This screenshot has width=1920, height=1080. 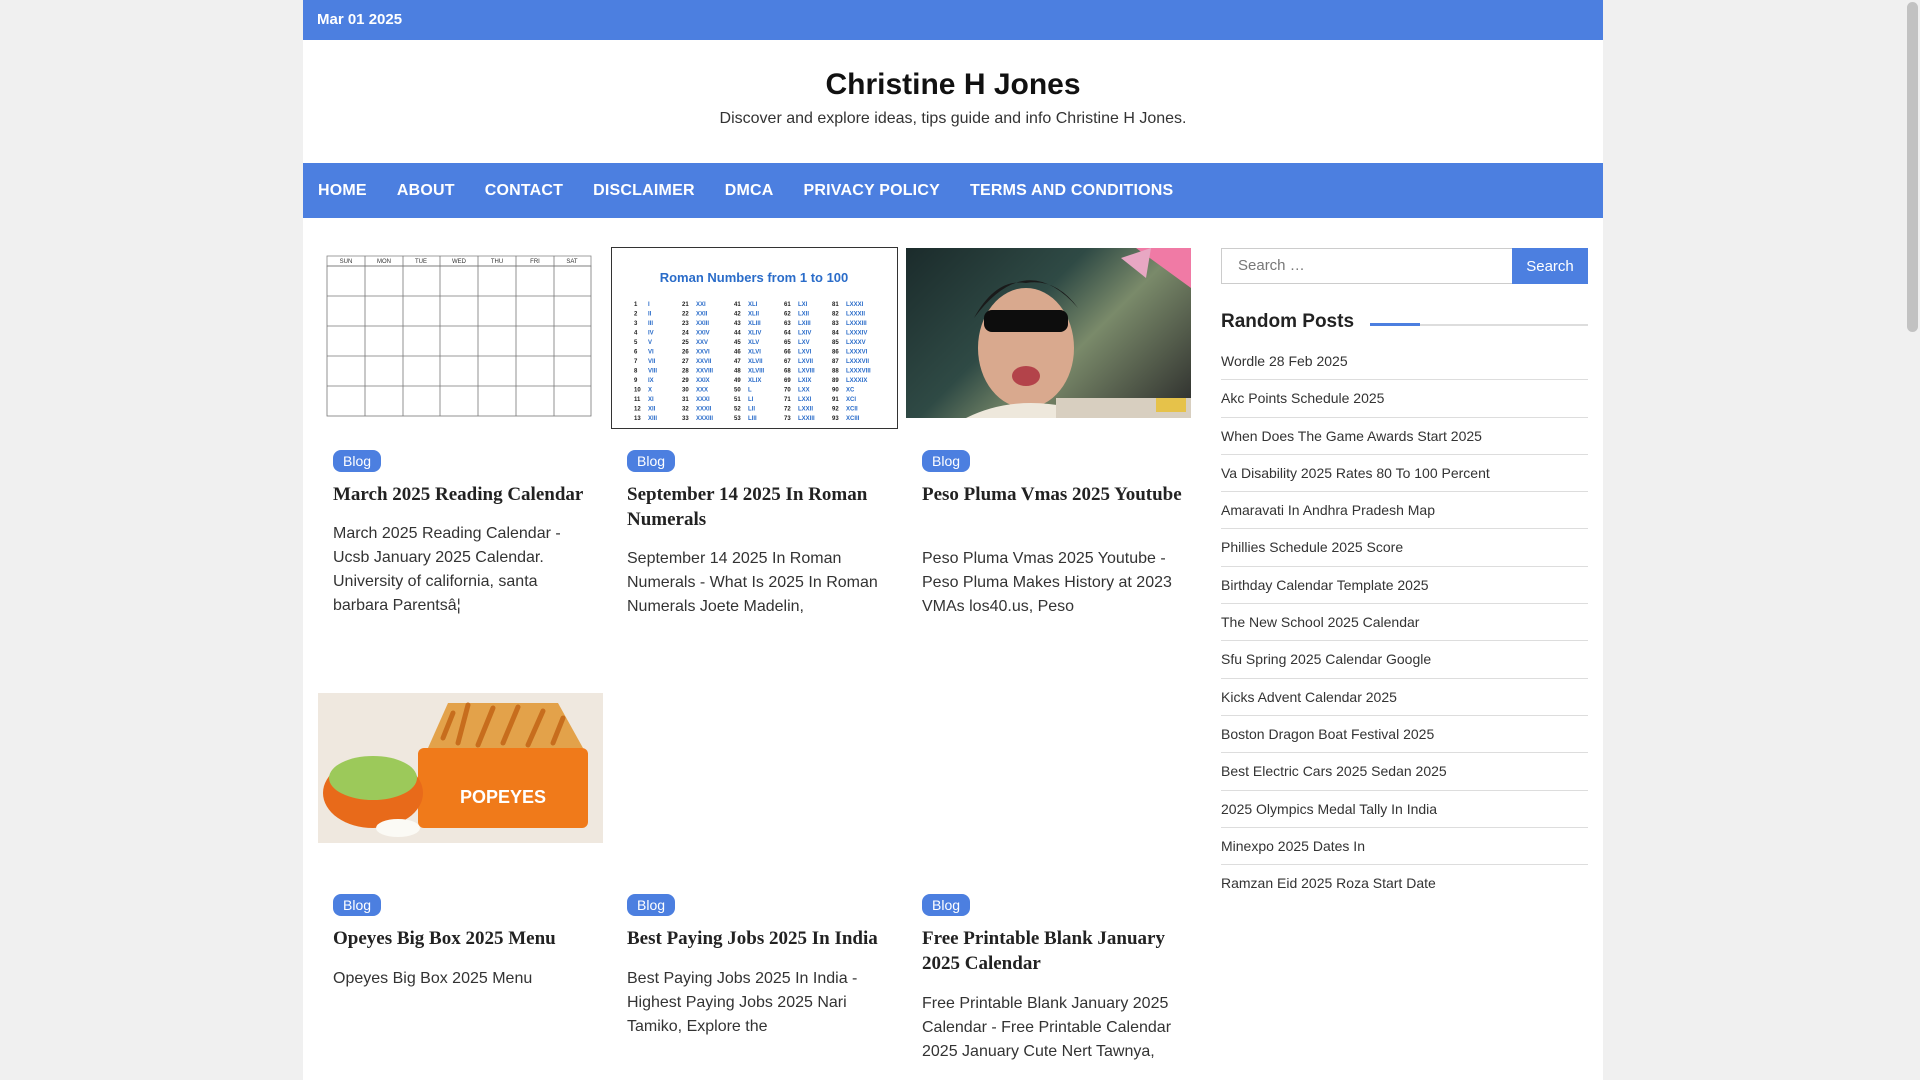 What do you see at coordinates (787, 343) in the screenshot?
I see `roman-table-cell: 65` at bounding box center [787, 343].